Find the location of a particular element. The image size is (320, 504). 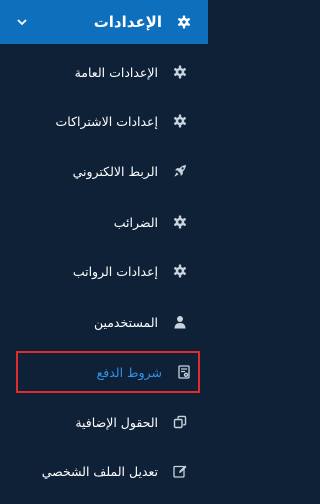

menu-item-payment-terms: شروط الدفع is located at coordinates (108, 372).